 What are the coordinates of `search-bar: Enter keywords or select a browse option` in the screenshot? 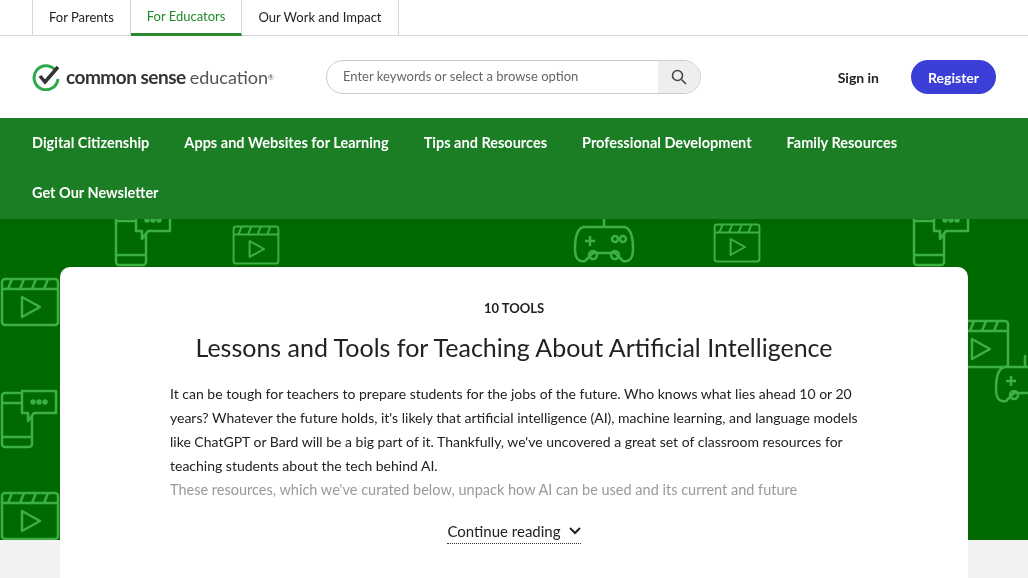 It's located at (513, 77).